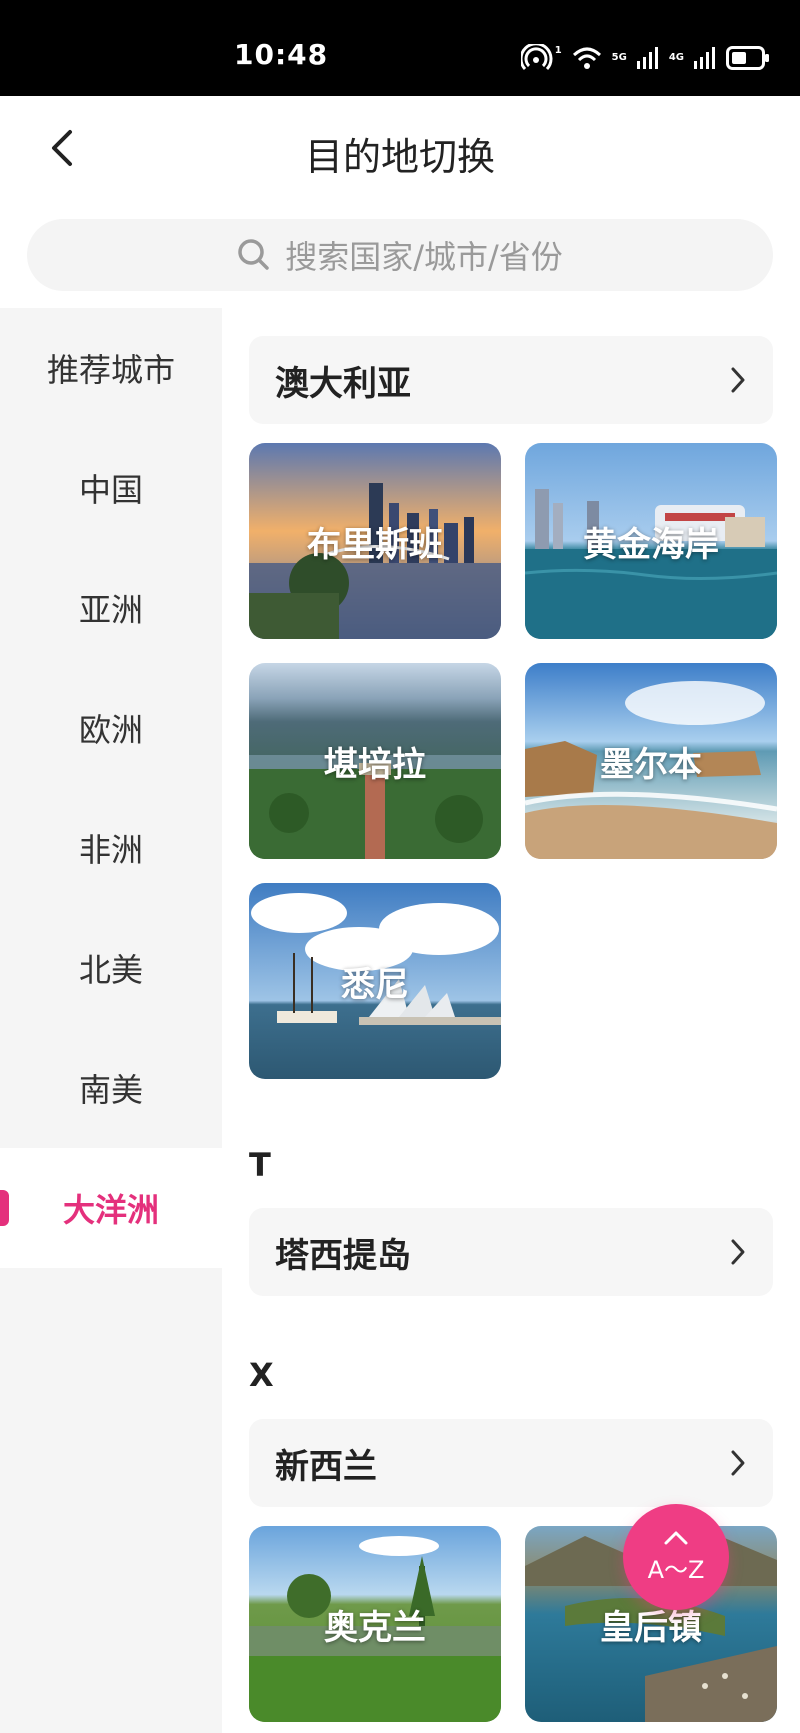  I want to click on sidebar-item-label: 非洲, so click(110, 850).